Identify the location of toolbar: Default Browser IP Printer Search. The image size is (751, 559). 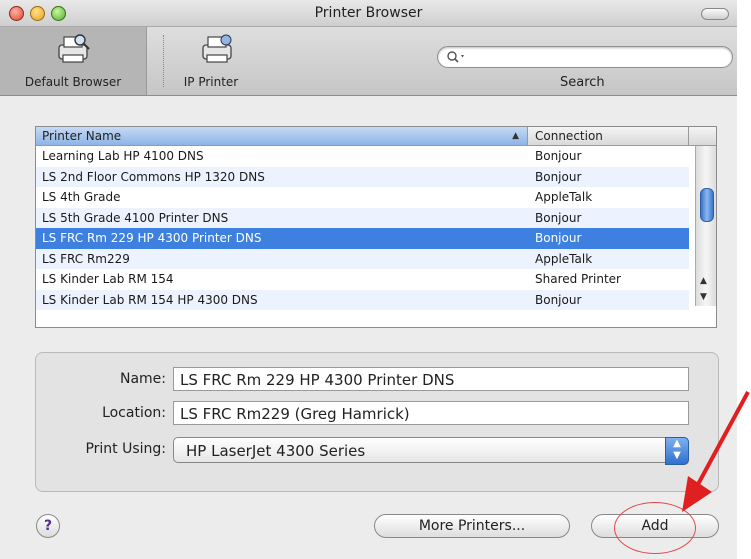
(368, 61).